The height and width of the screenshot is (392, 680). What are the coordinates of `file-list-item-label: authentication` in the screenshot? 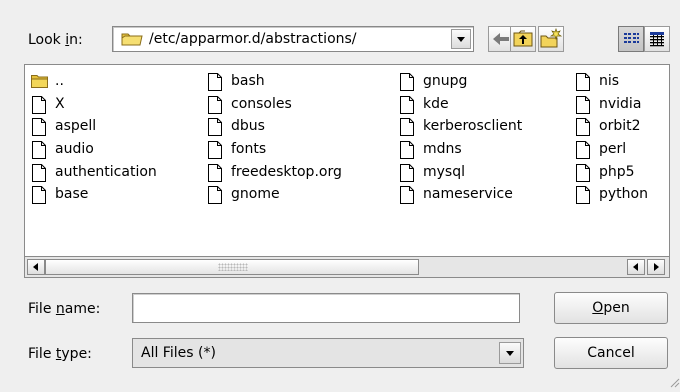 It's located at (106, 172).